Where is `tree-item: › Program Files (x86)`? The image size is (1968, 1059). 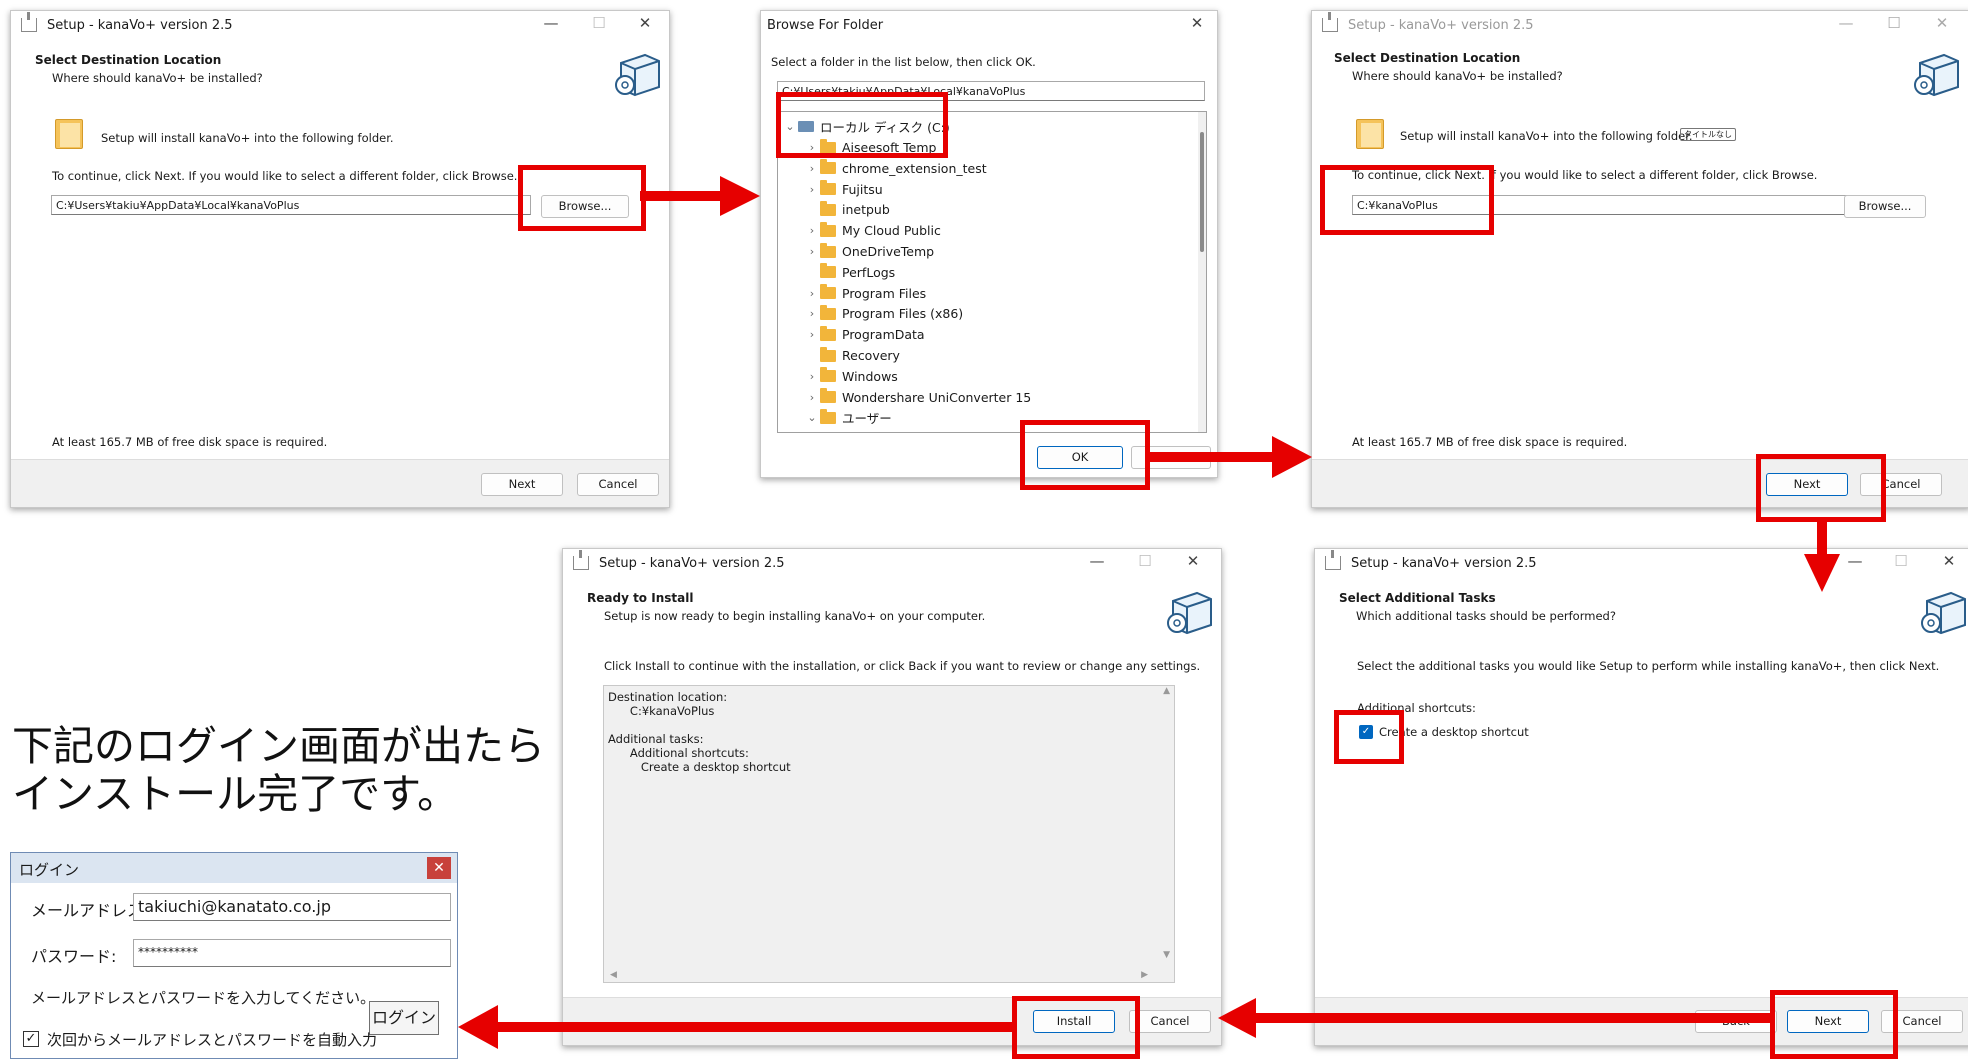 tree-item: › Program Files (x86) is located at coordinates (883, 313).